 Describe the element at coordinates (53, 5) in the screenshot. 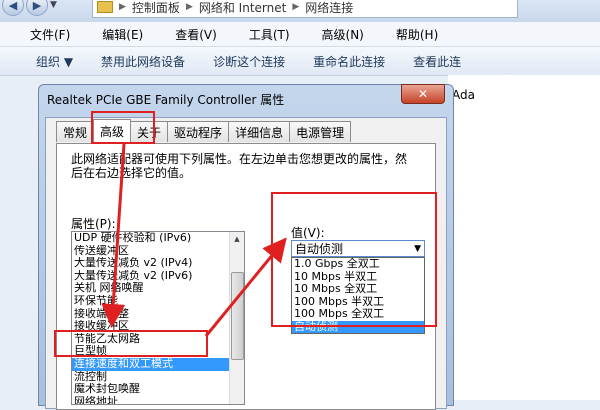

I see `history-dropdown-icon: ▼` at that location.